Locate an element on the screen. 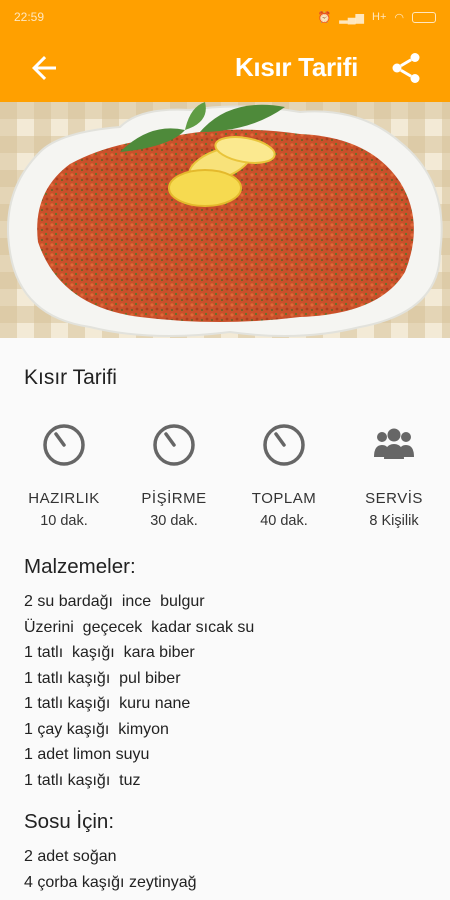 The height and width of the screenshot is (900, 450). share-icon is located at coordinates (406, 68).